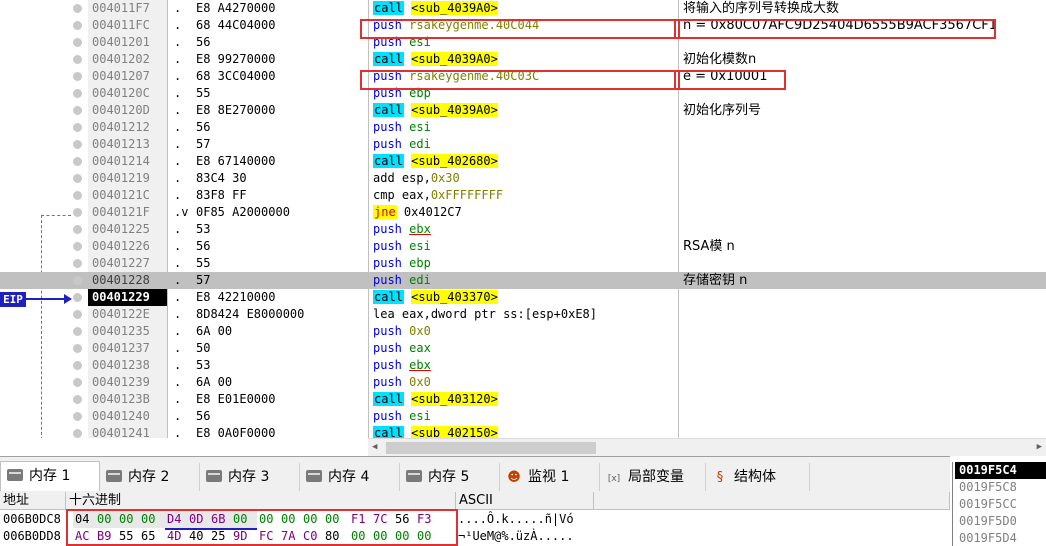  What do you see at coordinates (525, 331) in the screenshot?
I see `instruction-text: push 0x0` at bounding box center [525, 331].